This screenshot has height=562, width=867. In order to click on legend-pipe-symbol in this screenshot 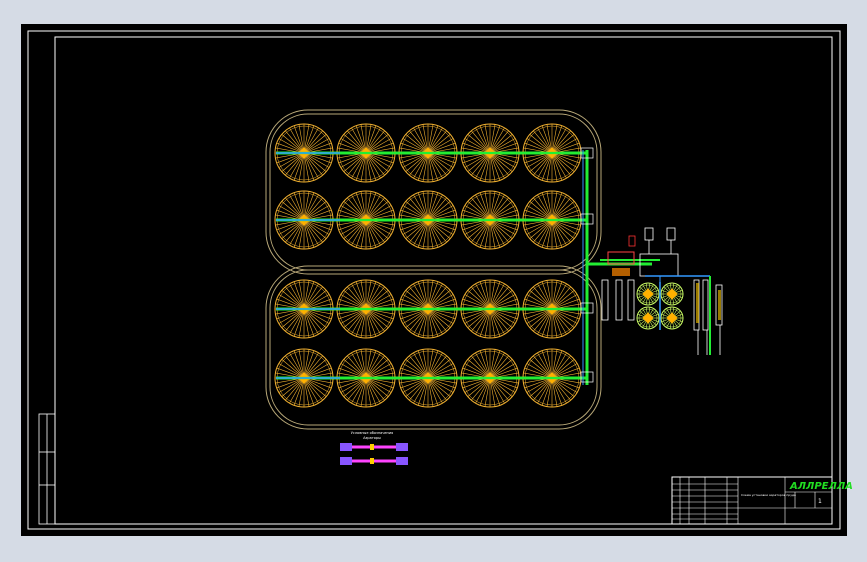, I will do `click(374, 461)`.